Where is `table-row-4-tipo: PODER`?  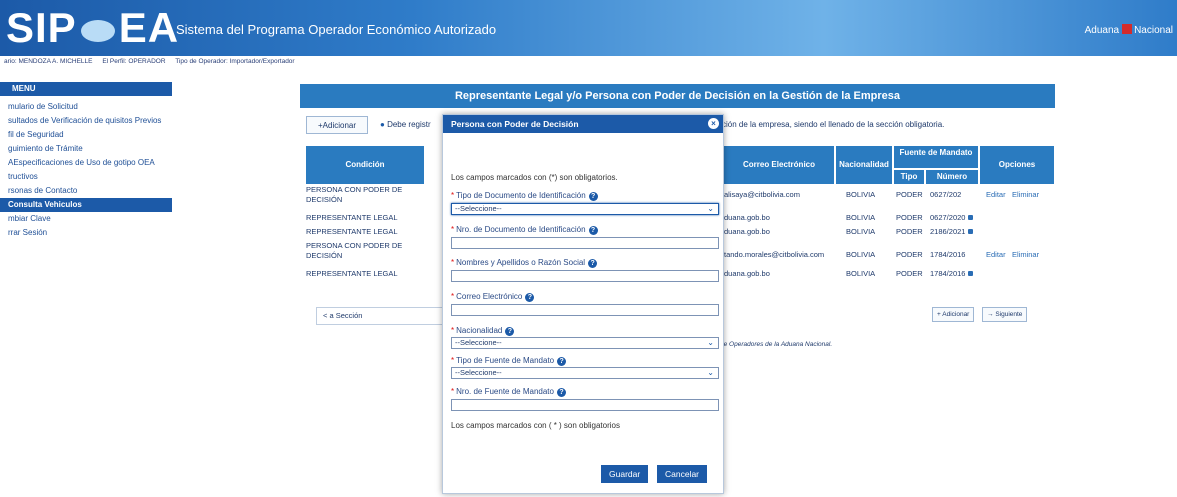
table-row-4-tipo: PODER is located at coordinates (909, 254).